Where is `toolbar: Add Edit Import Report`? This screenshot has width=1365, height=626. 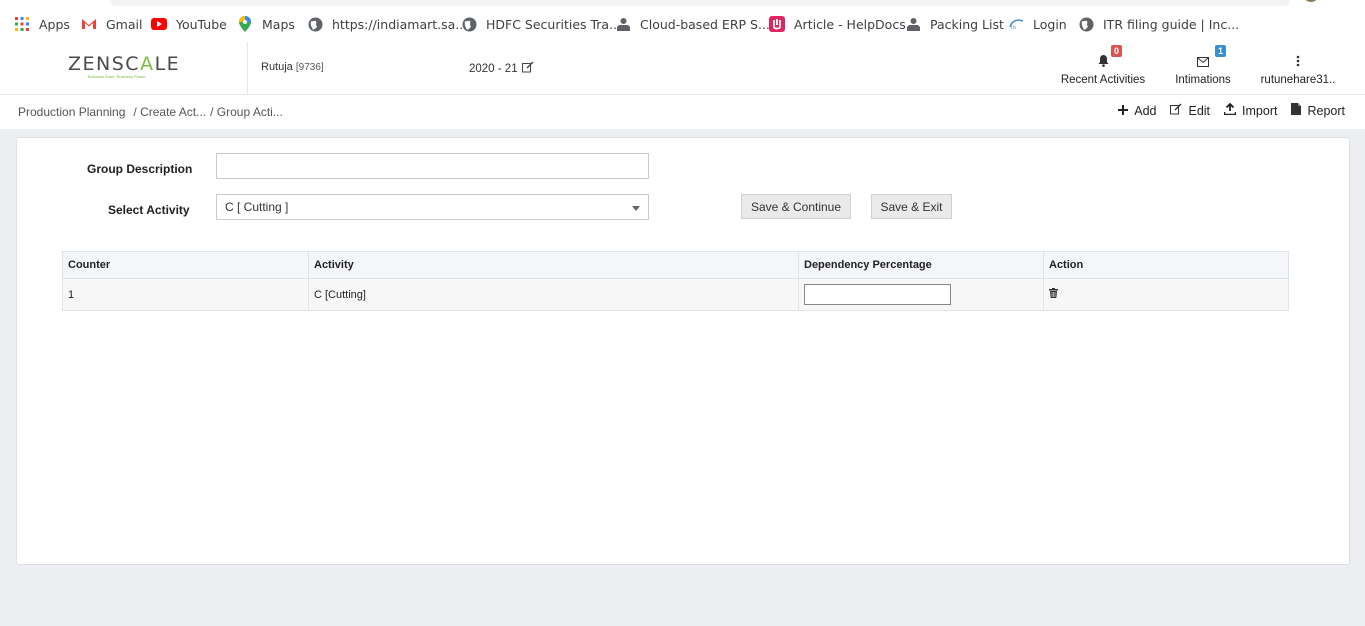
toolbar: Add Edit Import Report is located at coordinates (1231, 110).